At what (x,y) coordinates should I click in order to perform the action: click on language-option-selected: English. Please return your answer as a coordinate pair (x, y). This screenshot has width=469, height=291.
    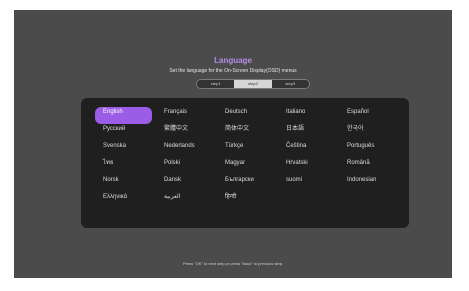
    Looking at the image, I should click on (123, 115).